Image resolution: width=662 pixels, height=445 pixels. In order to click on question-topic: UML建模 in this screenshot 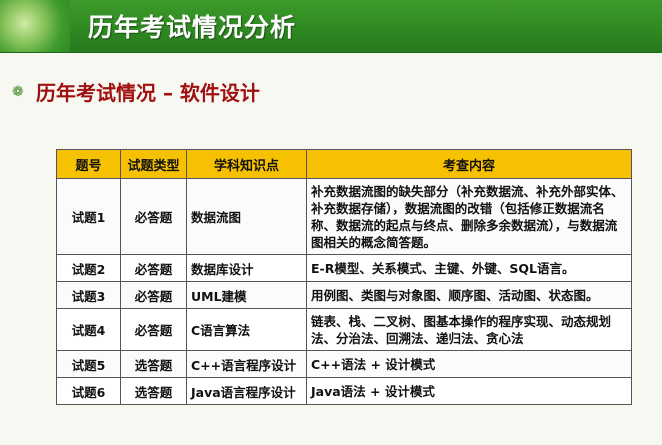, I will do `click(246, 295)`.